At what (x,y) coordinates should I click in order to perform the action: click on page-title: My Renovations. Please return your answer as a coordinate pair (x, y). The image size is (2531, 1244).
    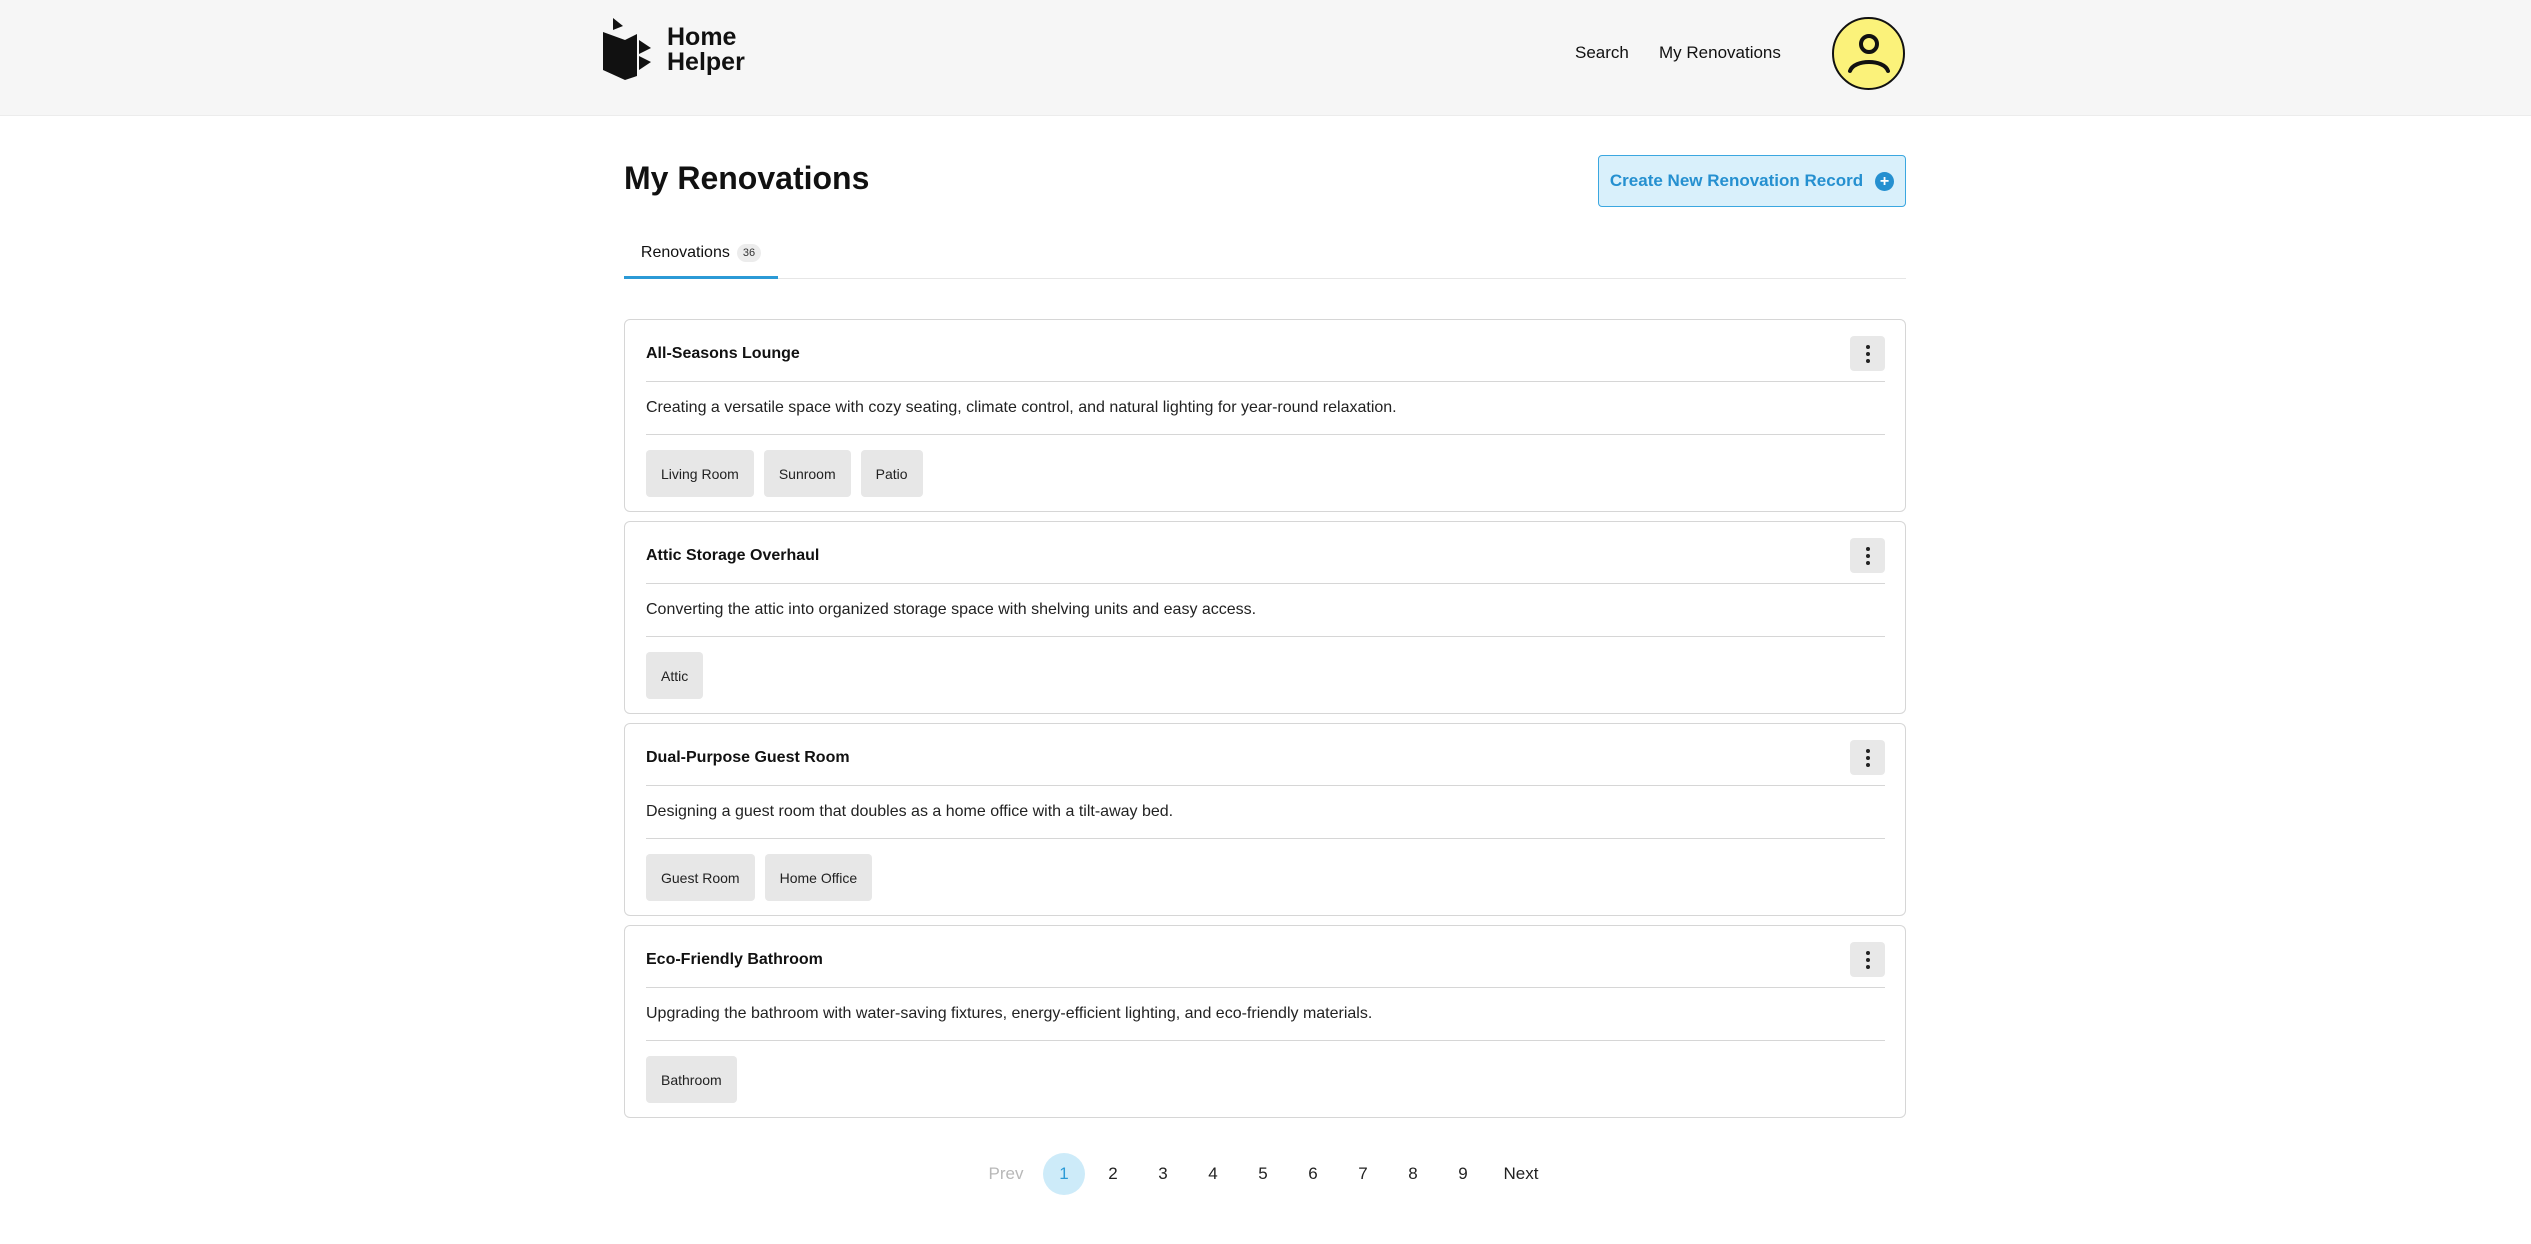
    Looking at the image, I should click on (747, 178).